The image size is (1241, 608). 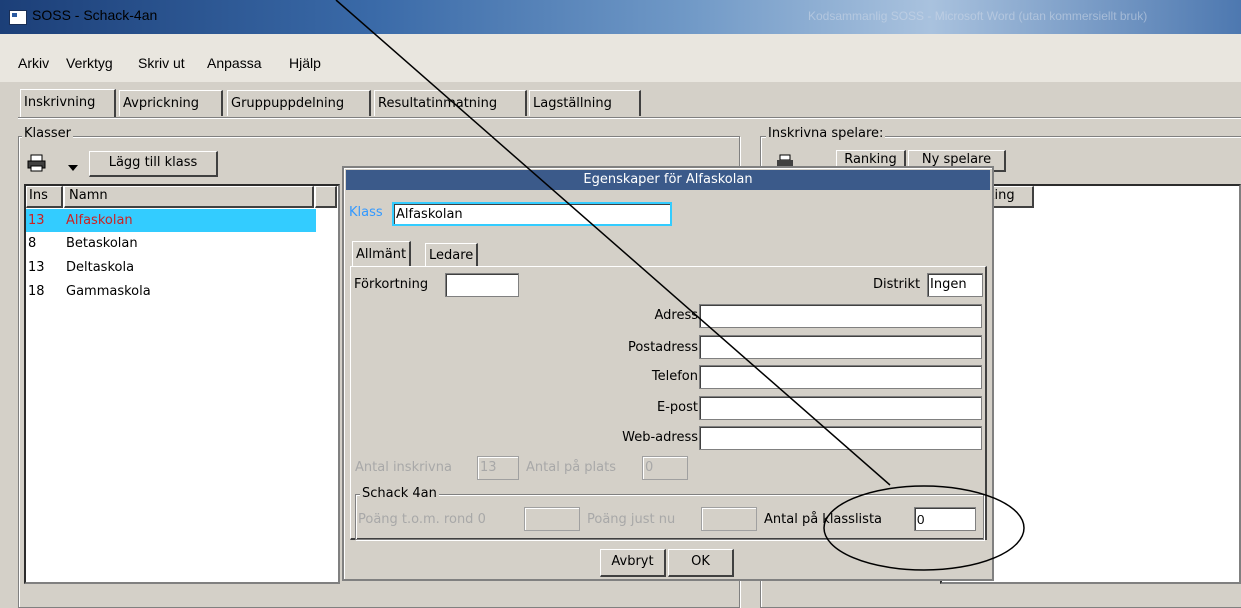 I want to click on forkortning-input, so click(x=482, y=285).